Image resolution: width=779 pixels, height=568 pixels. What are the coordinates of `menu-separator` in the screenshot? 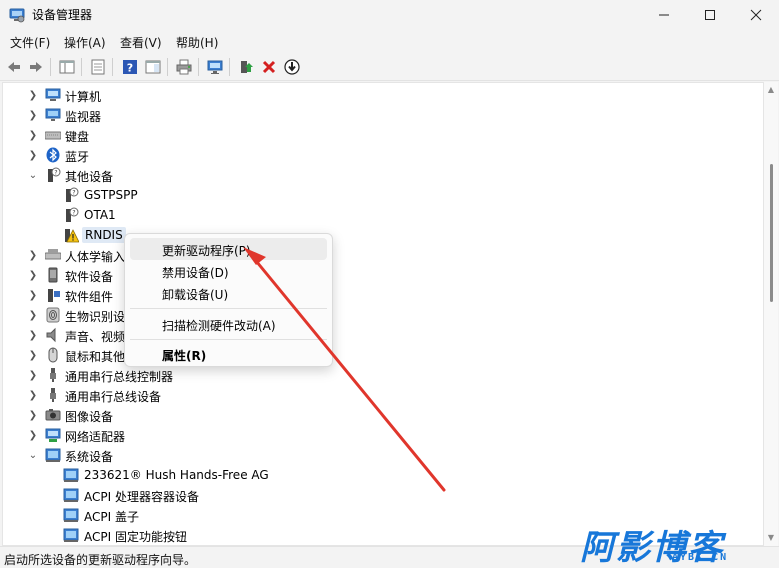 It's located at (228, 339).